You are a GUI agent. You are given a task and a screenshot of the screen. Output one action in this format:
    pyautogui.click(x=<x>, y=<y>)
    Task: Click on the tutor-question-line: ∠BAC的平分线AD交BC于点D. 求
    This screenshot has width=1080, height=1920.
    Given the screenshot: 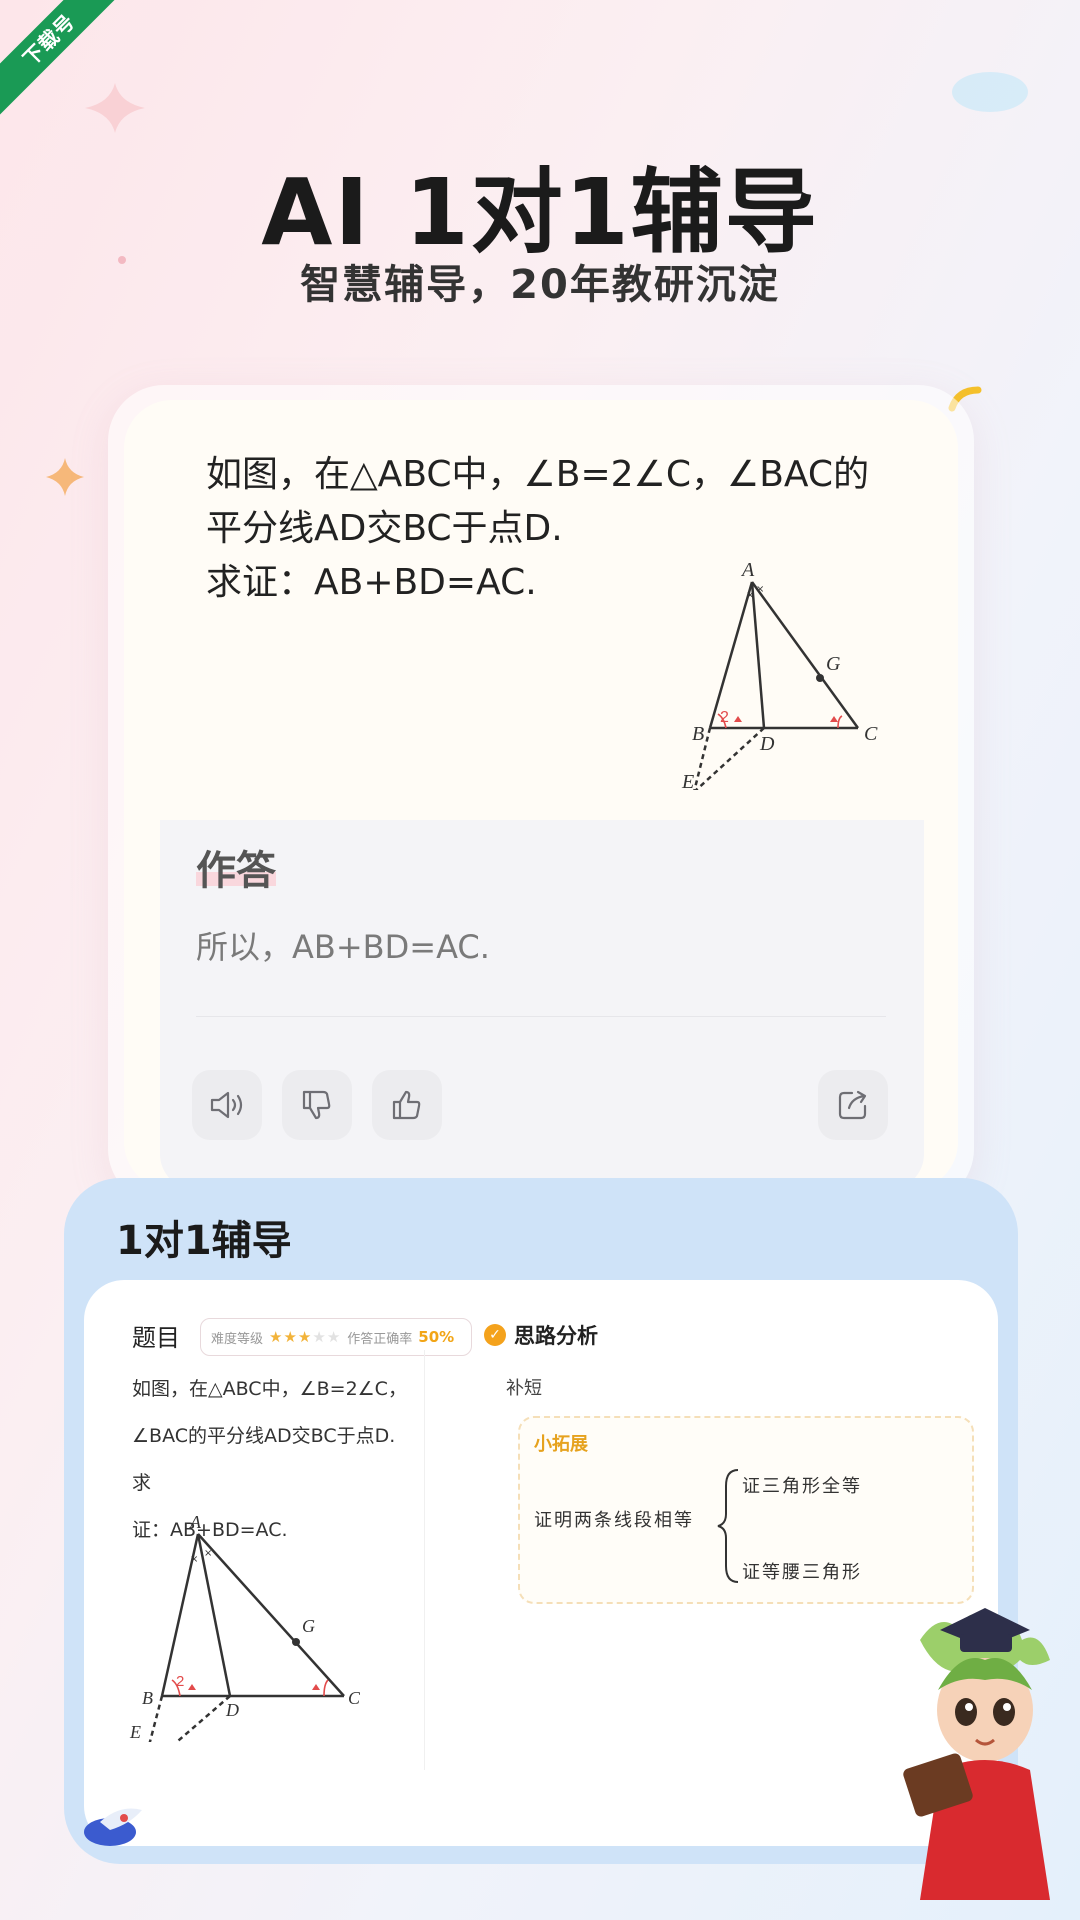 What is the action you would take?
    pyautogui.click(x=264, y=1459)
    